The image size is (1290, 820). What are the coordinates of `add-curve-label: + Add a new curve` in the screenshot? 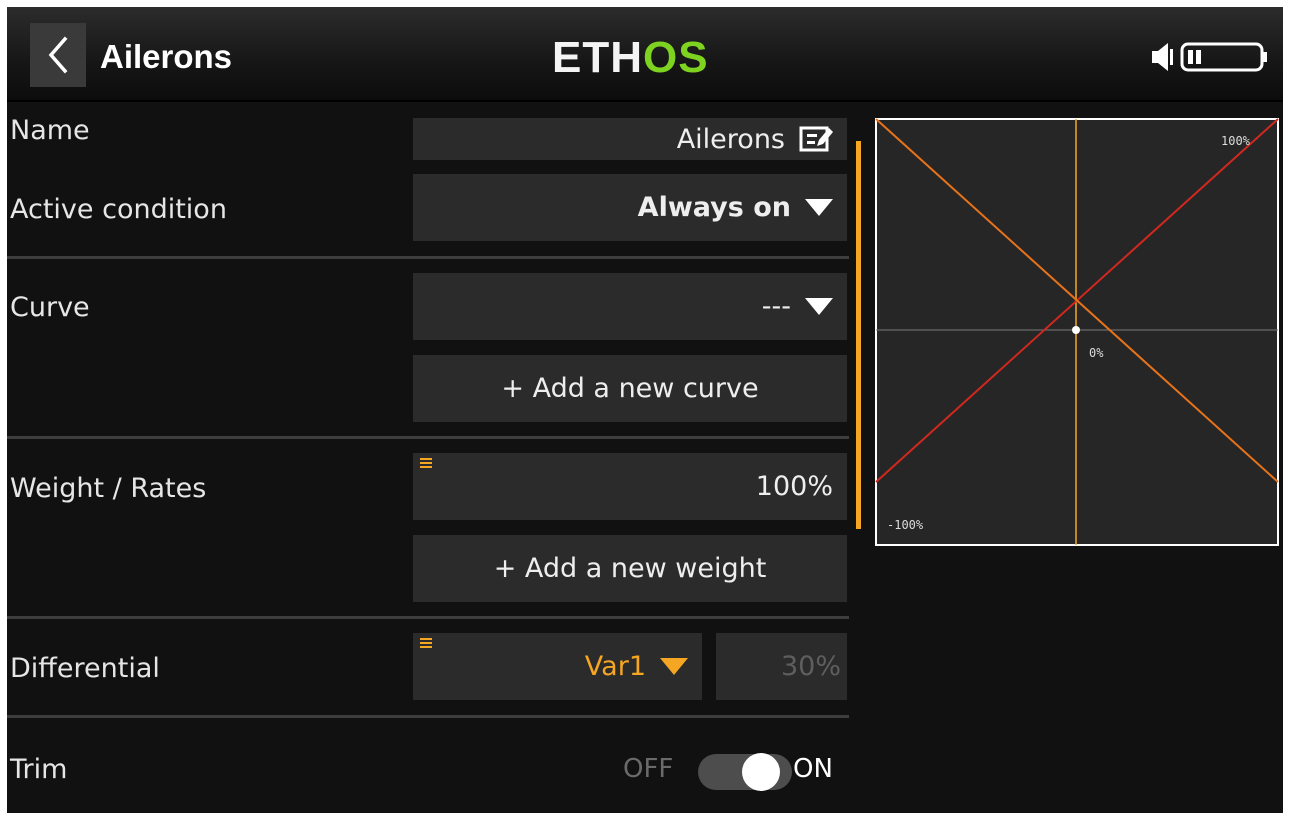 It's located at (630, 388).